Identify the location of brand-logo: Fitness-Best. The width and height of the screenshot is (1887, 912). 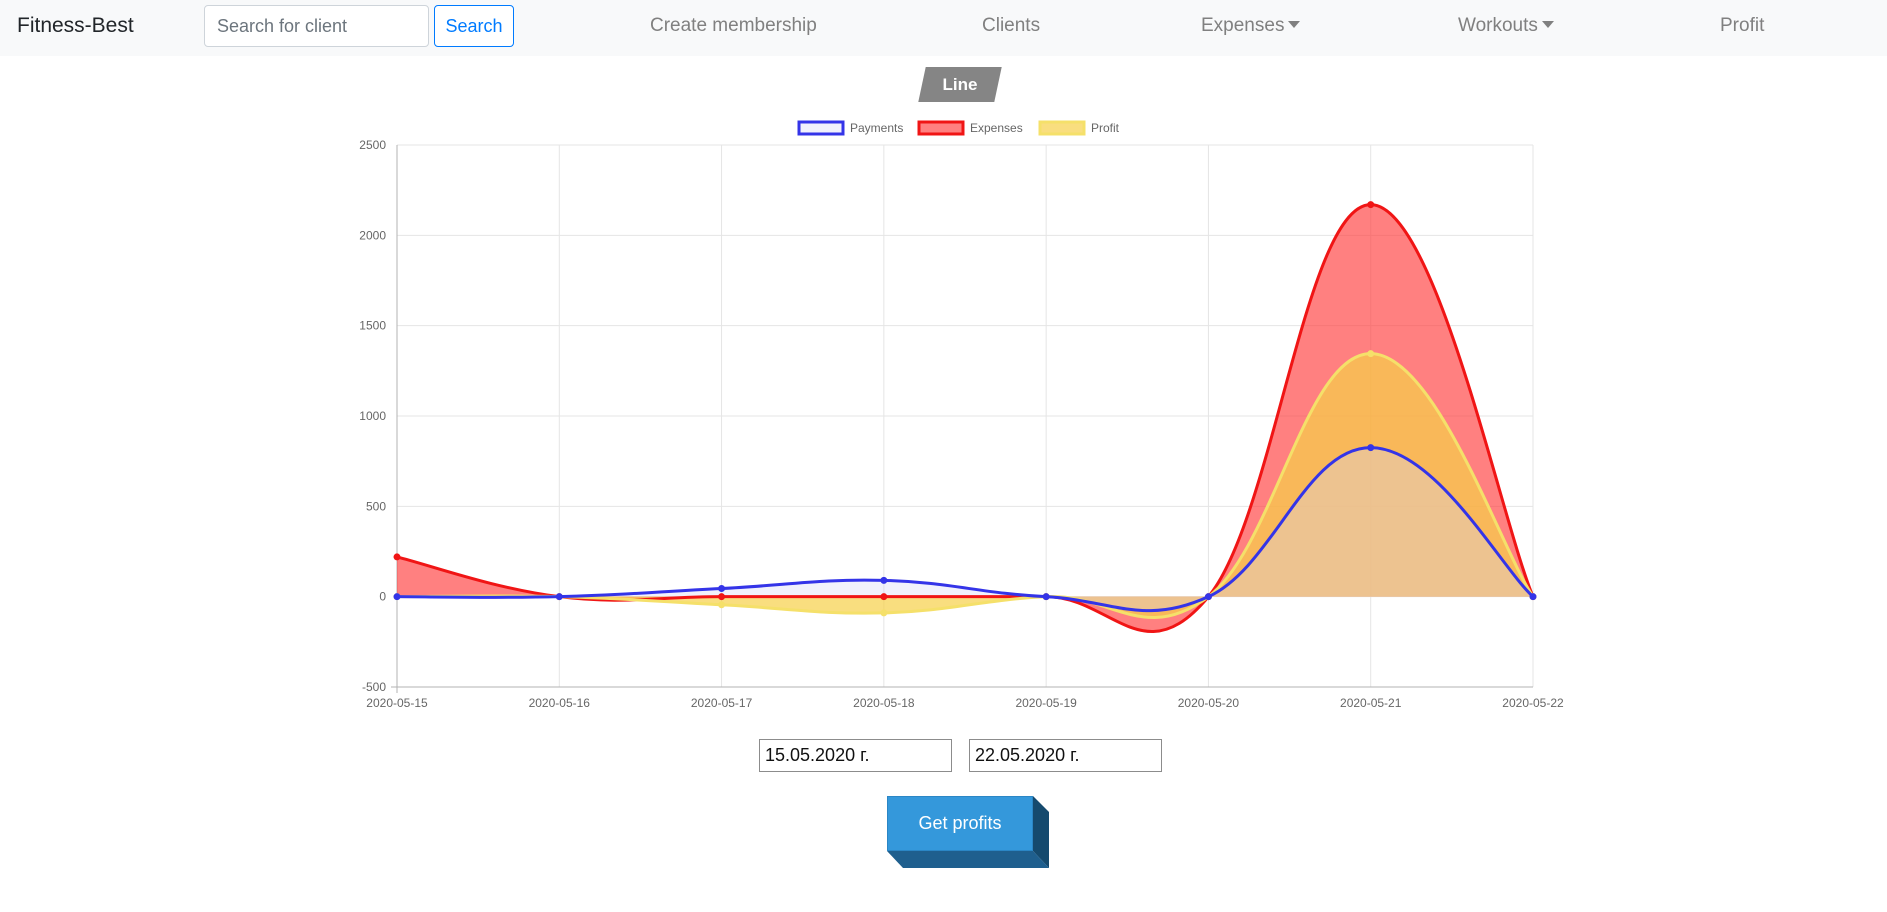
(75, 26).